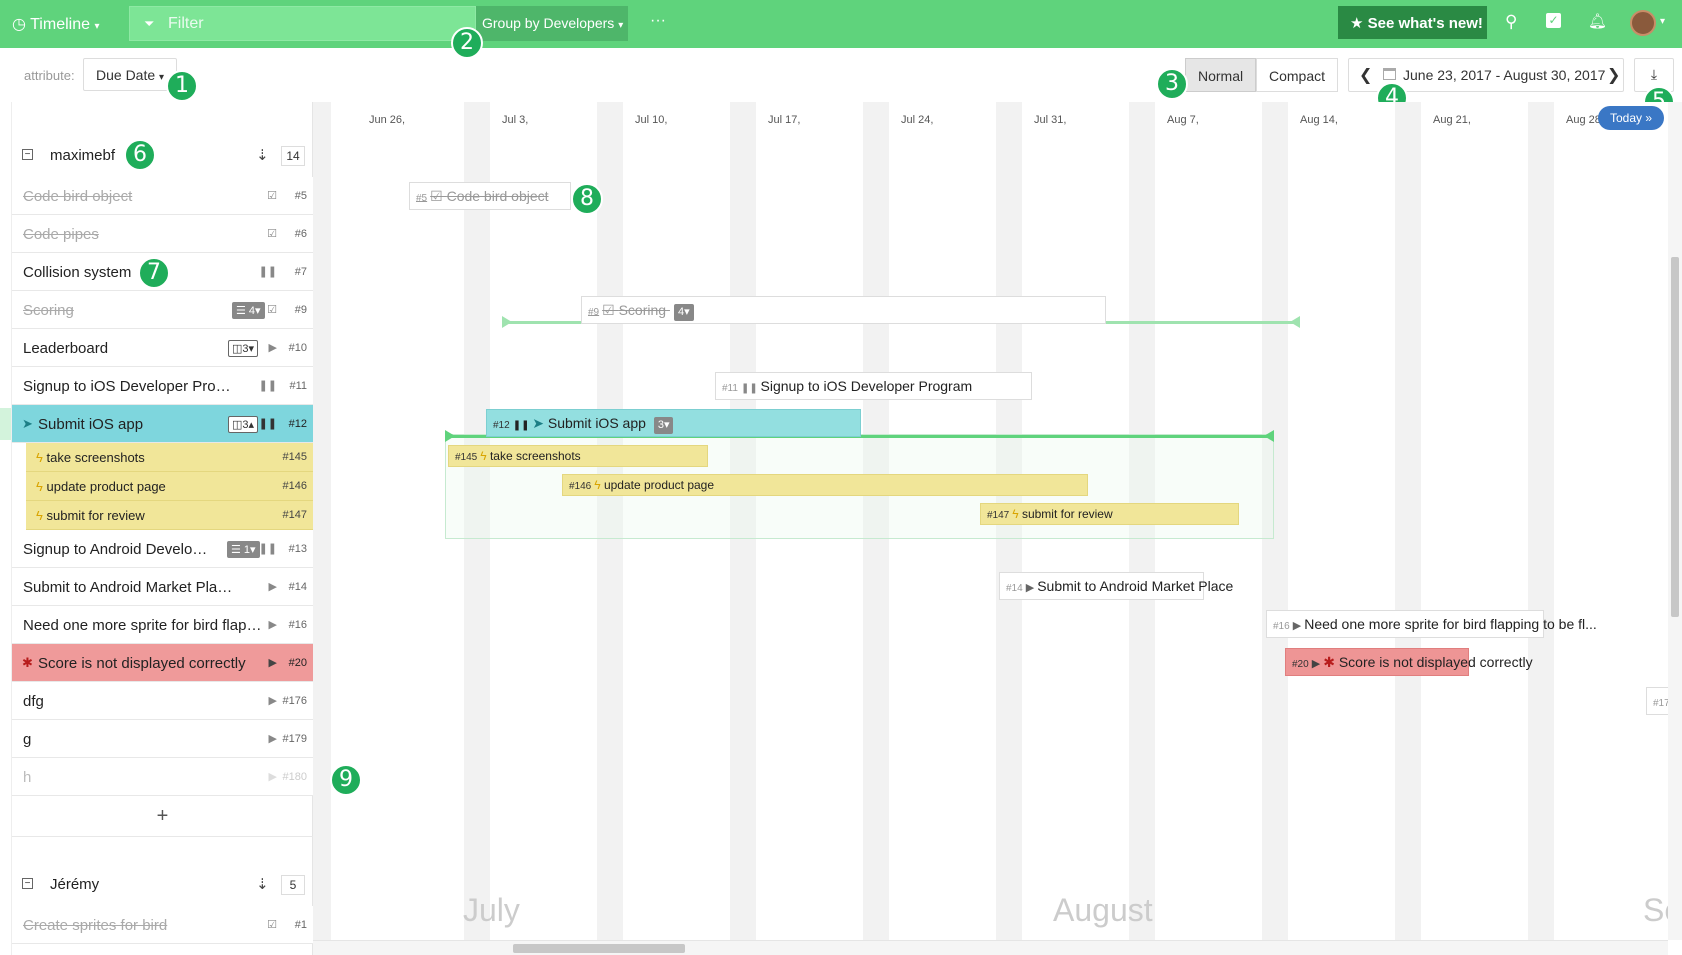 This screenshot has height=955, width=1682. What do you see at coordinates (243, 424) in the screenshot?
I see `subtask-badge: ◫3▴` at bounding box center [243, 424].